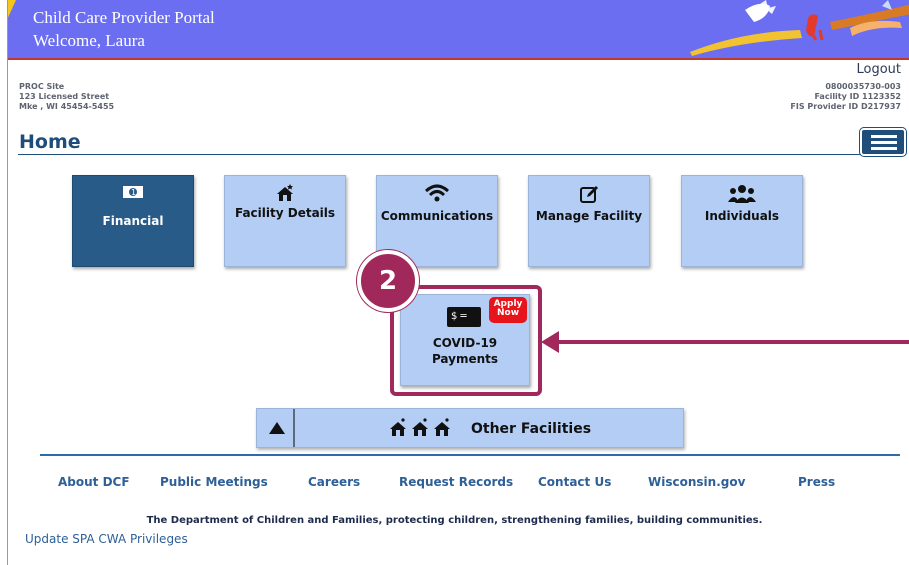 Image resolution: width=909 pixels, height=565 pixels. What do you see at coordinates (466, 340) in the screenshot?
I see `annotation-highlight` at bounding box center [466, 340].